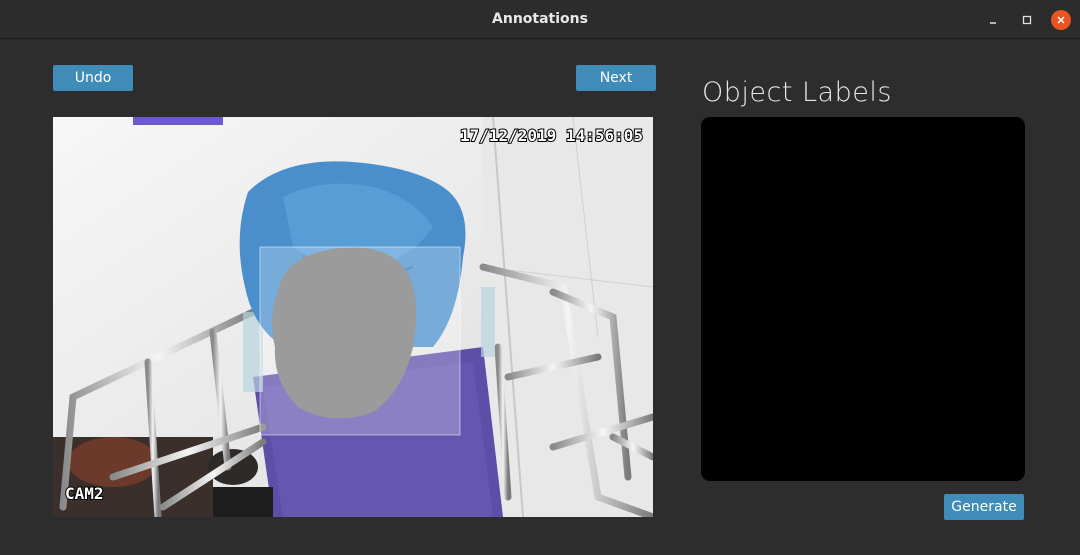 This screenshot has height=555, width=1080. I want to click on minimize-icon, so click(993, 23).